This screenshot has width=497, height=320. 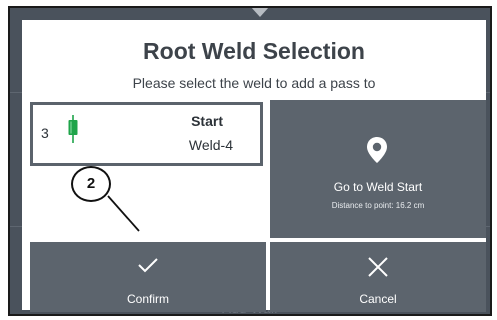 What do you see at coordinates (123, 213) in the screenshot?
I see `callout-leader-line` at bounding box center [123, 213].